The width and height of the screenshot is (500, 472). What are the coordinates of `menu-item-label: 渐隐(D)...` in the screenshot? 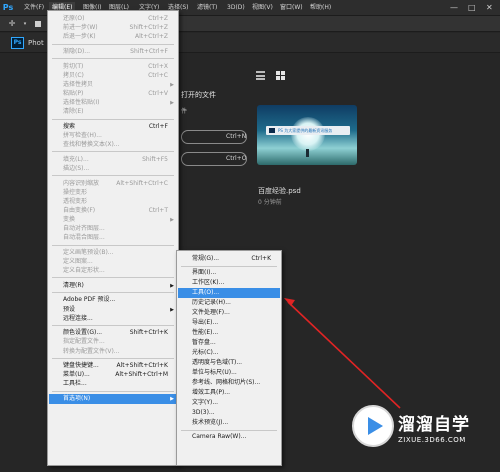 It's located at (77, 51).